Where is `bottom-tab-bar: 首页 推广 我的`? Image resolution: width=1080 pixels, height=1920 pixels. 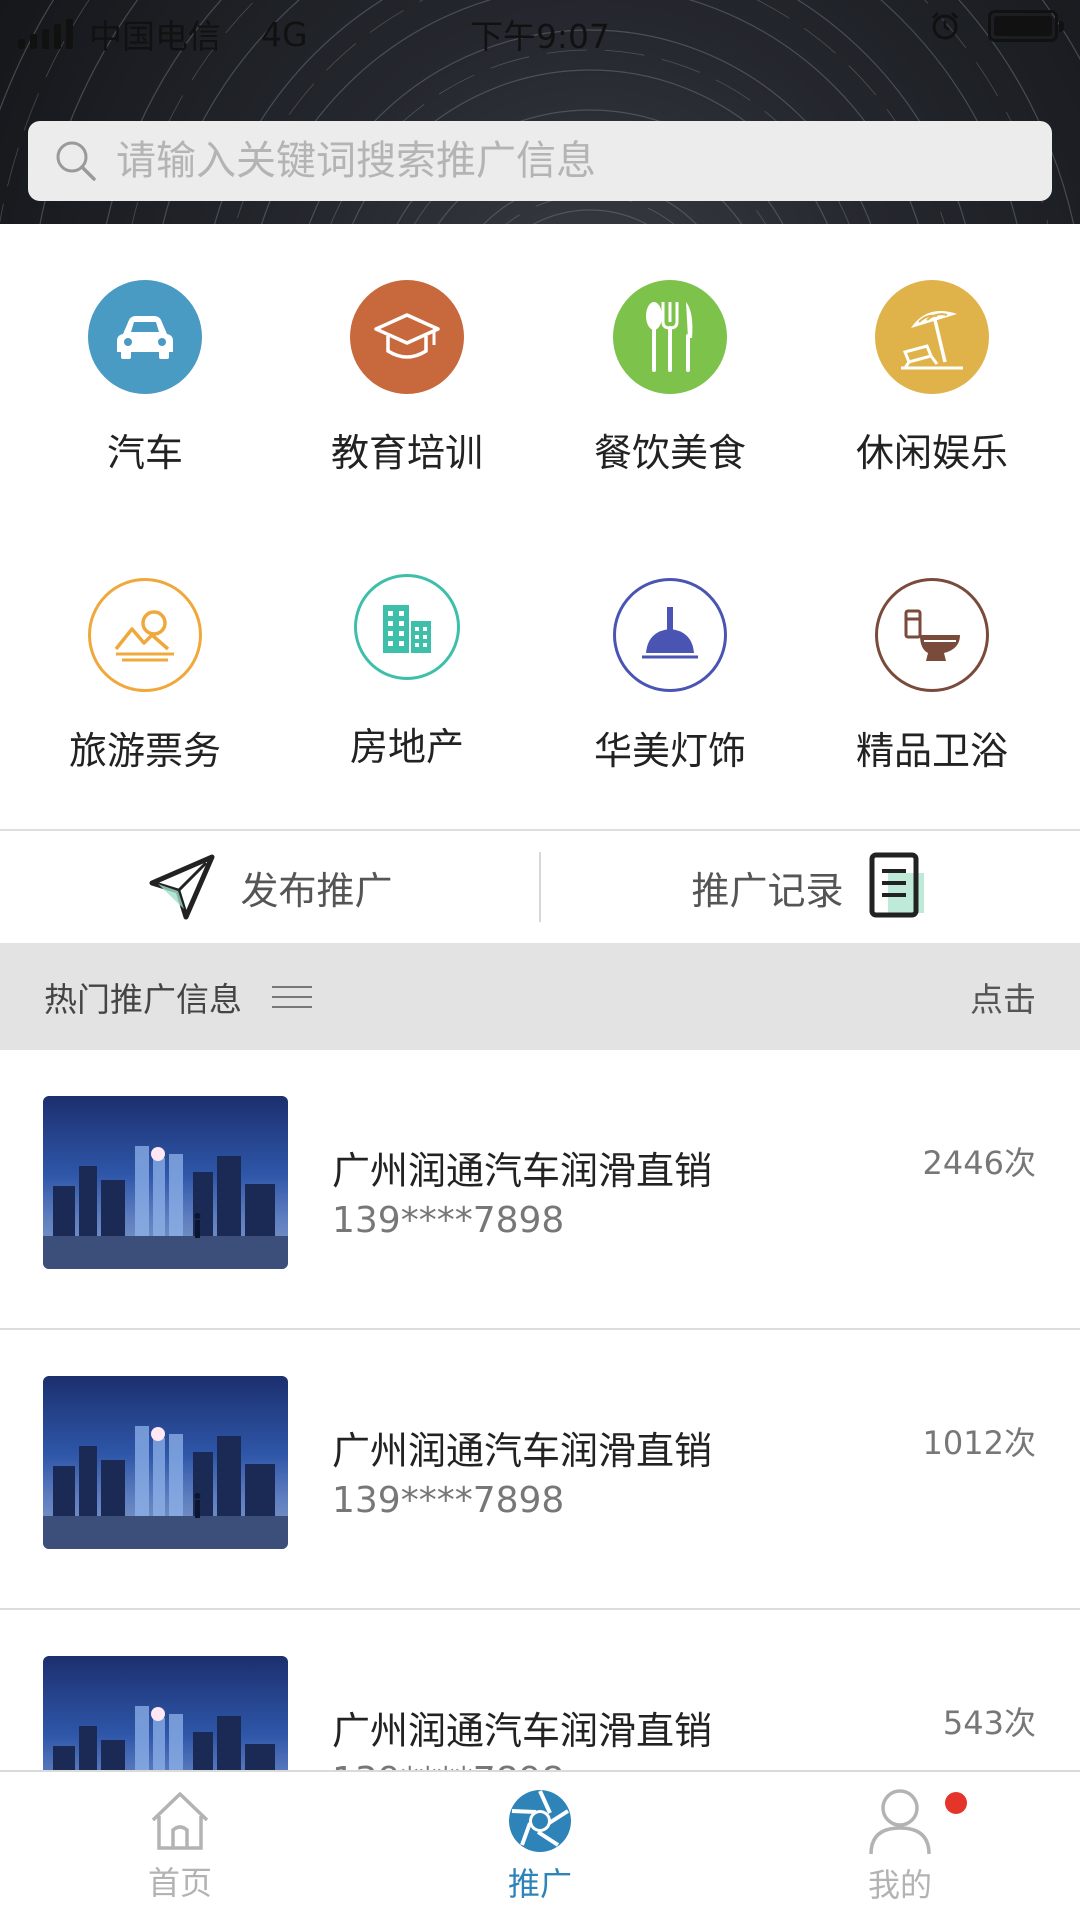 bottom-tab-bar: 首页 推广 我的 is located at coordinates (540, 1845).